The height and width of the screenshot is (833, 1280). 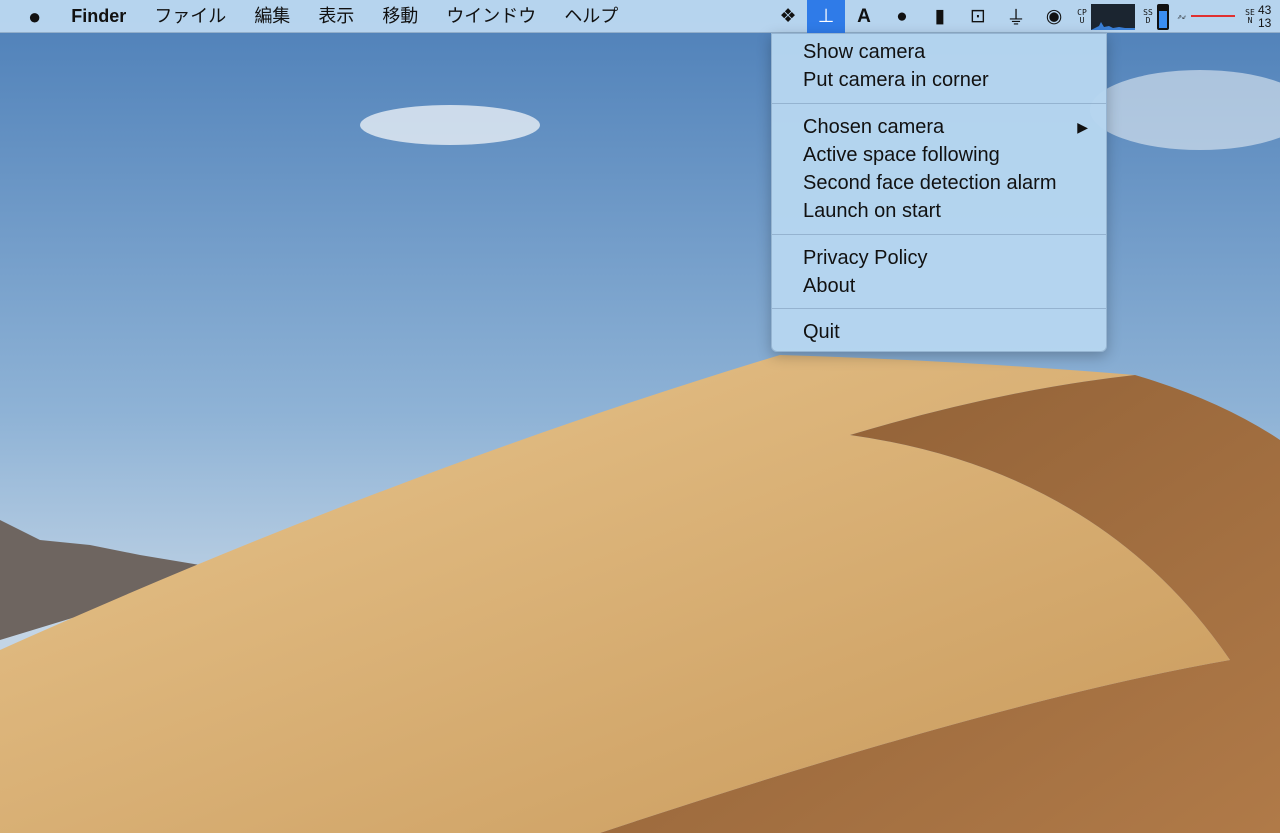 I want to click on ssd-label: SSD, so click(x=1148, y=16).